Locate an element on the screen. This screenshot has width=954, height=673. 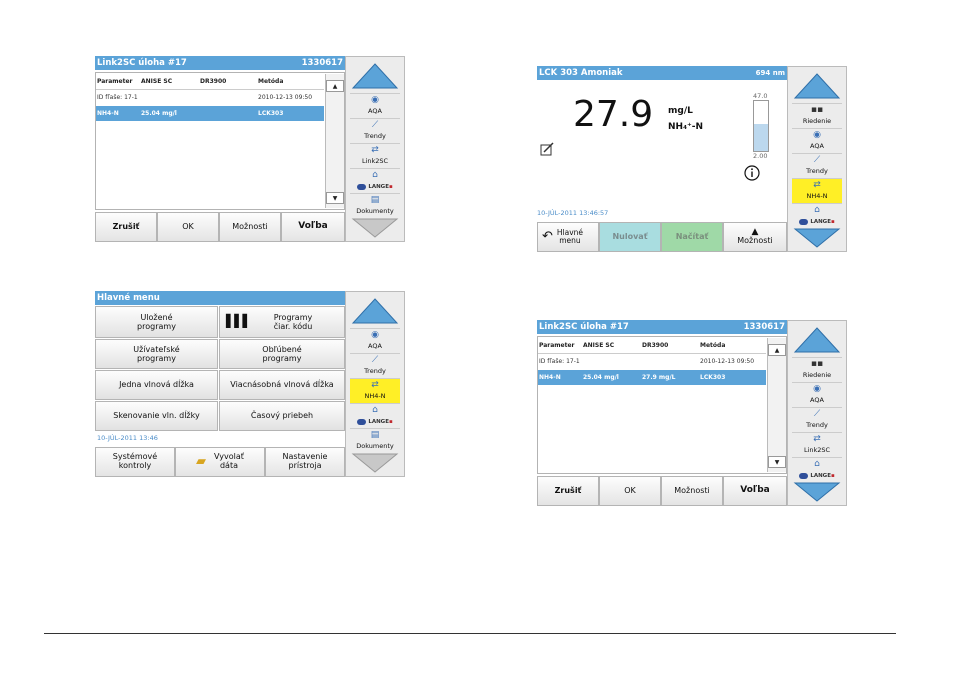
button-bar: ↶ Hlavné menu Nulovať Načítať ▲ Možnosti is located at coordinates (662, 237).